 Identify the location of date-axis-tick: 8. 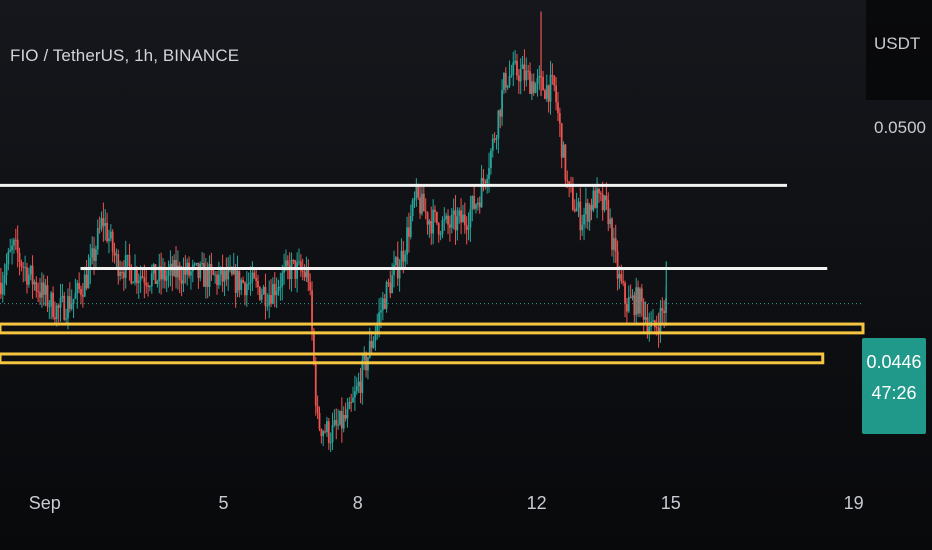
(357, 503).